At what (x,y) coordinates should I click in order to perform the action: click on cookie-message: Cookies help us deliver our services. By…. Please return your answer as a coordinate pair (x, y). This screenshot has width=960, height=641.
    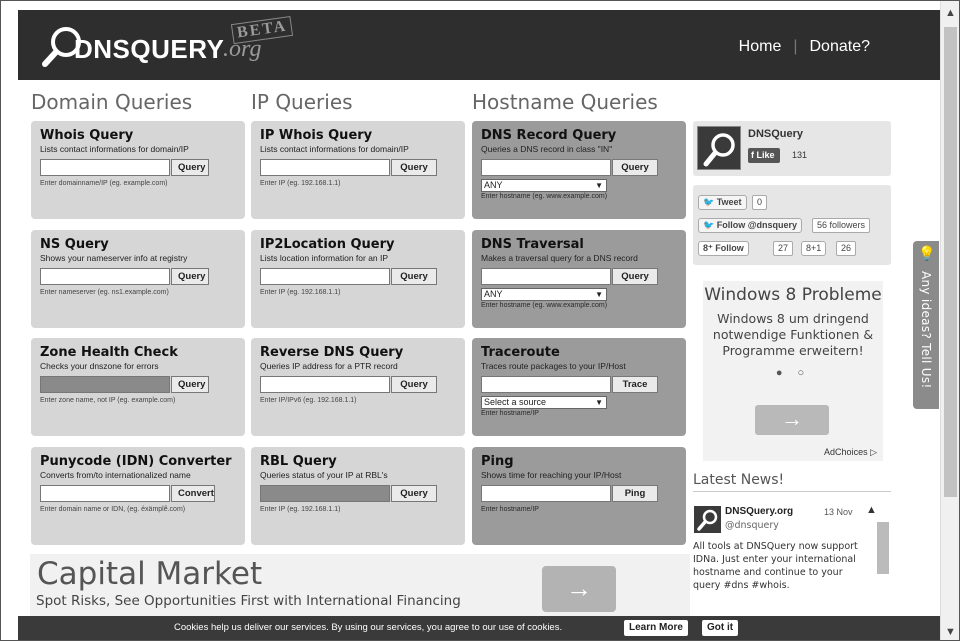
    Looking at the image, I should click on (368, 627).